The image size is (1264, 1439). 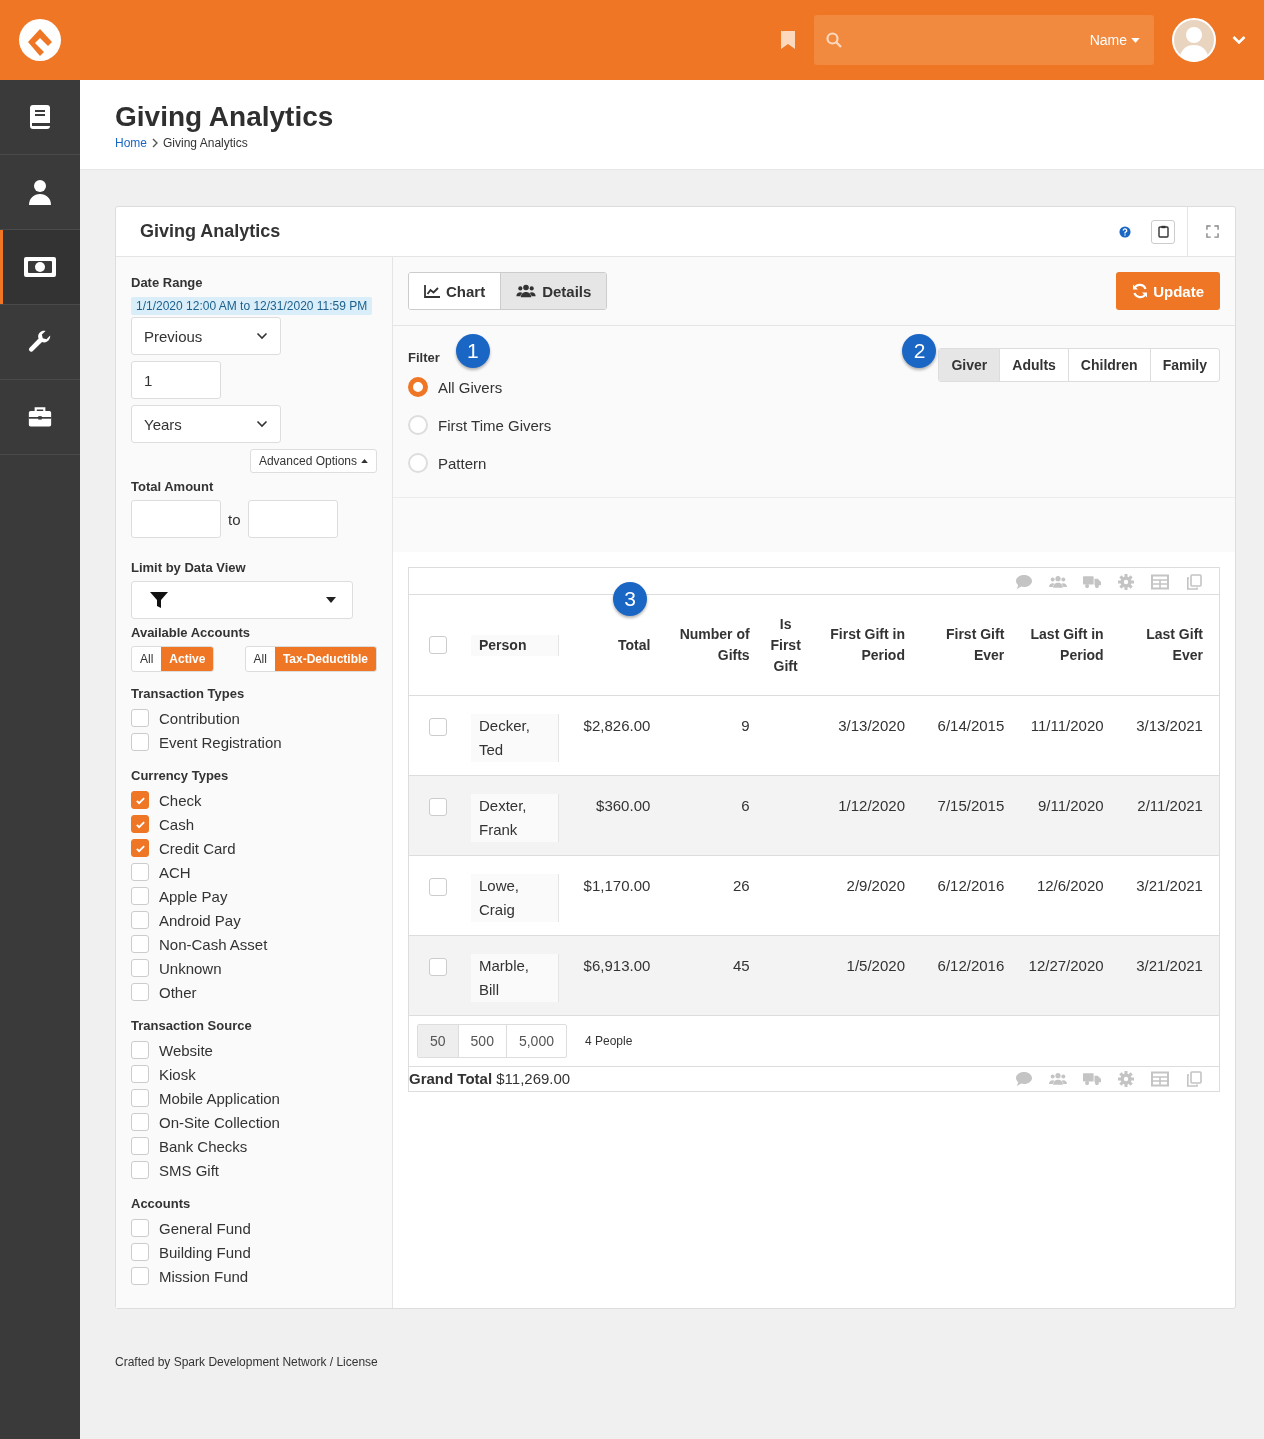 I want to click on table-cell-text: 26, so click(x=741, y=886).